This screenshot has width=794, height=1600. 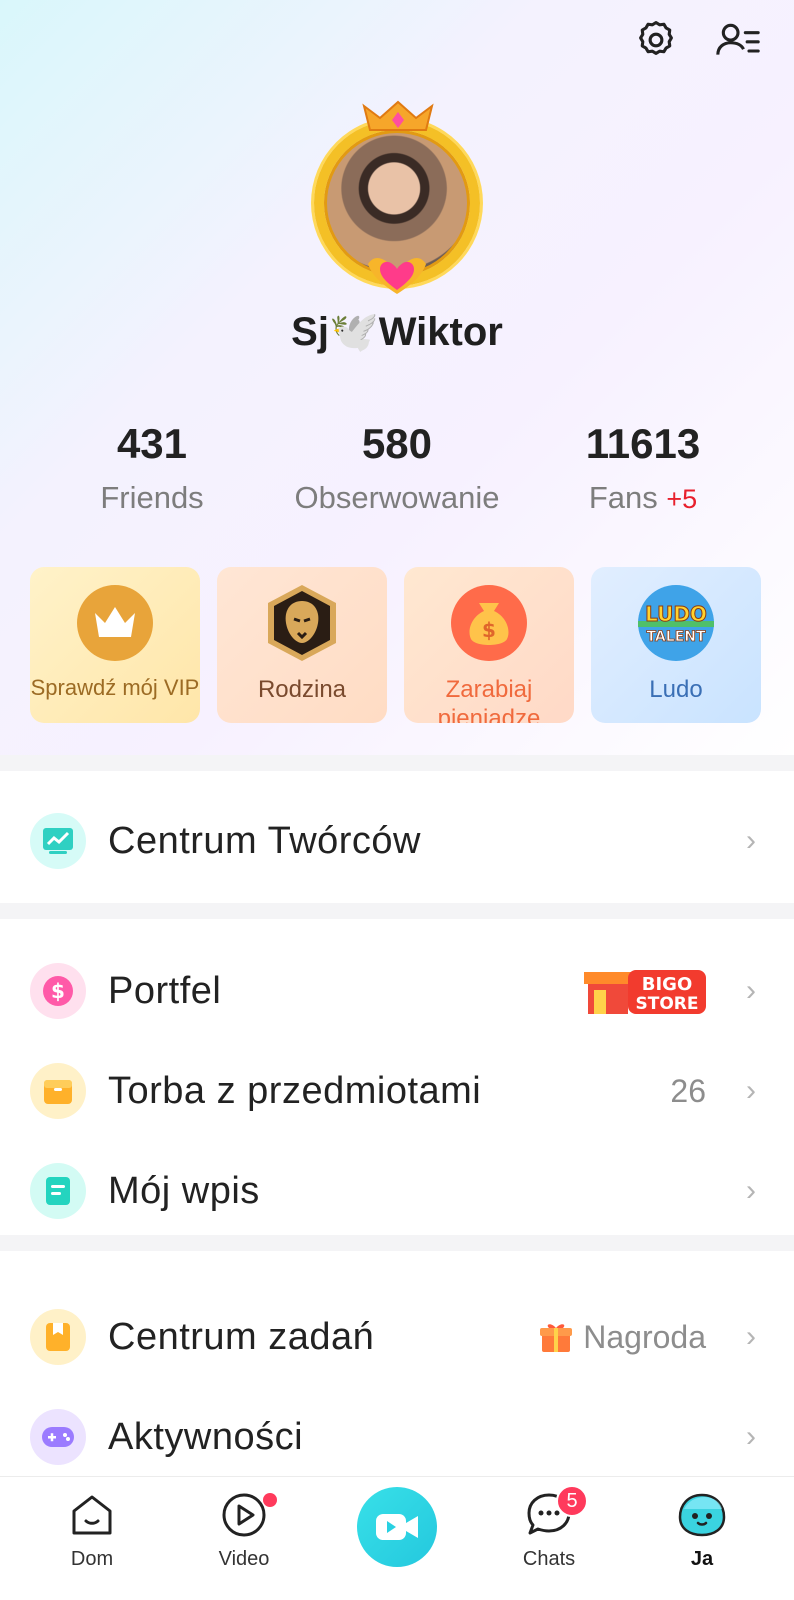 I want to click on wallet-label: Portfel, so click(x=165, y=990).